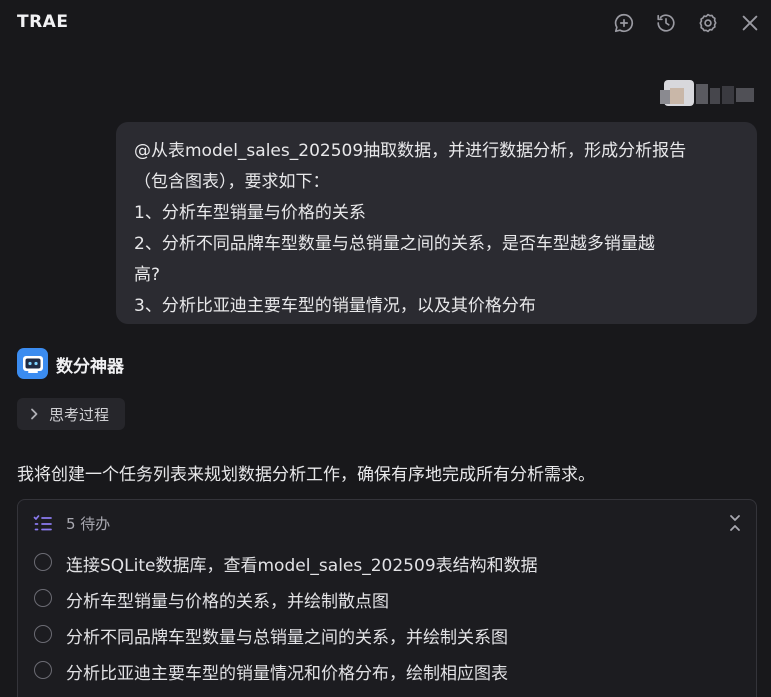 This screenshot has width=771, height=697. I want to click on close-icon, so click(750, 23).